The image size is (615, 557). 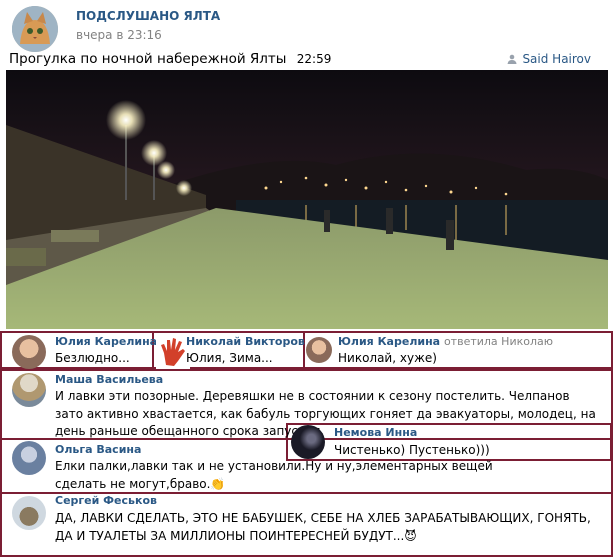 I want to click on group-avatar, so click(x=35, y=29).